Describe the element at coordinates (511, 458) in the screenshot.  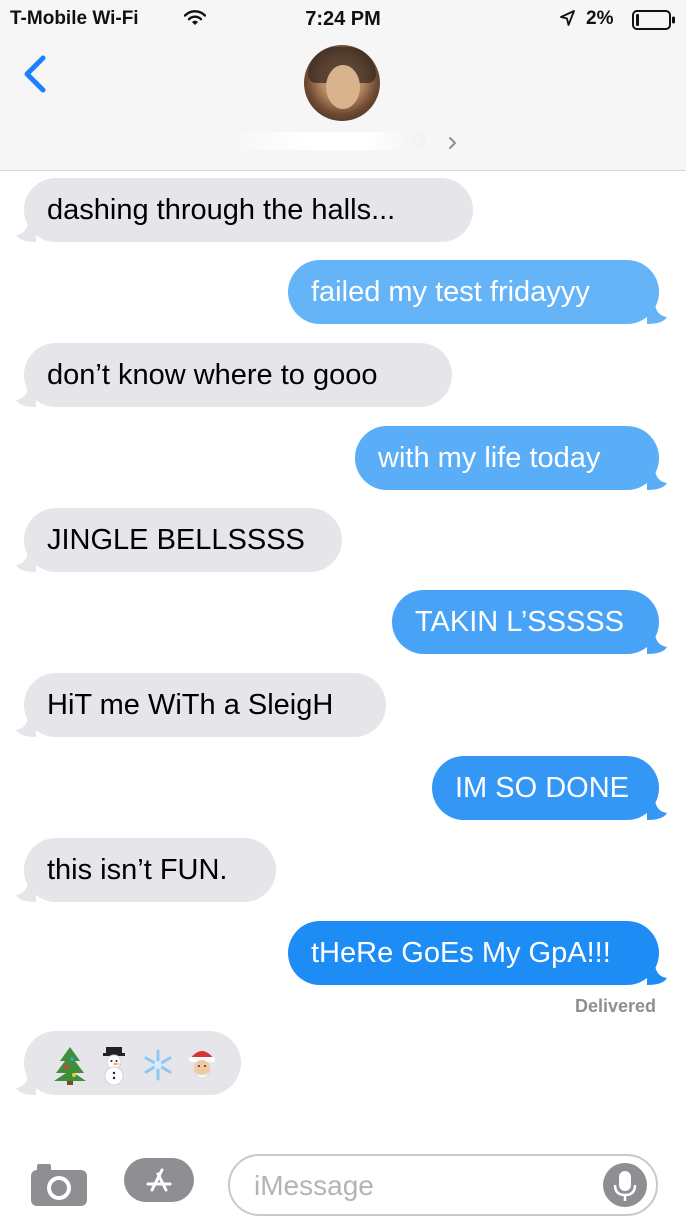
I see `sent-message: with my life today` at that location.